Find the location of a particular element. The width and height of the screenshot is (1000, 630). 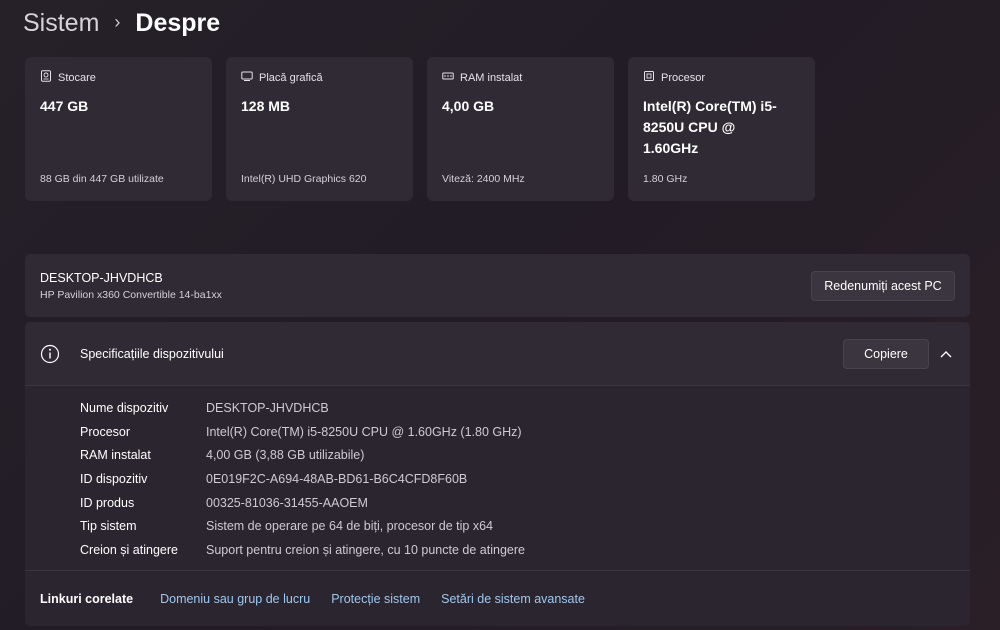

card-title: RAM instalat is located at coordinates (491, 77).